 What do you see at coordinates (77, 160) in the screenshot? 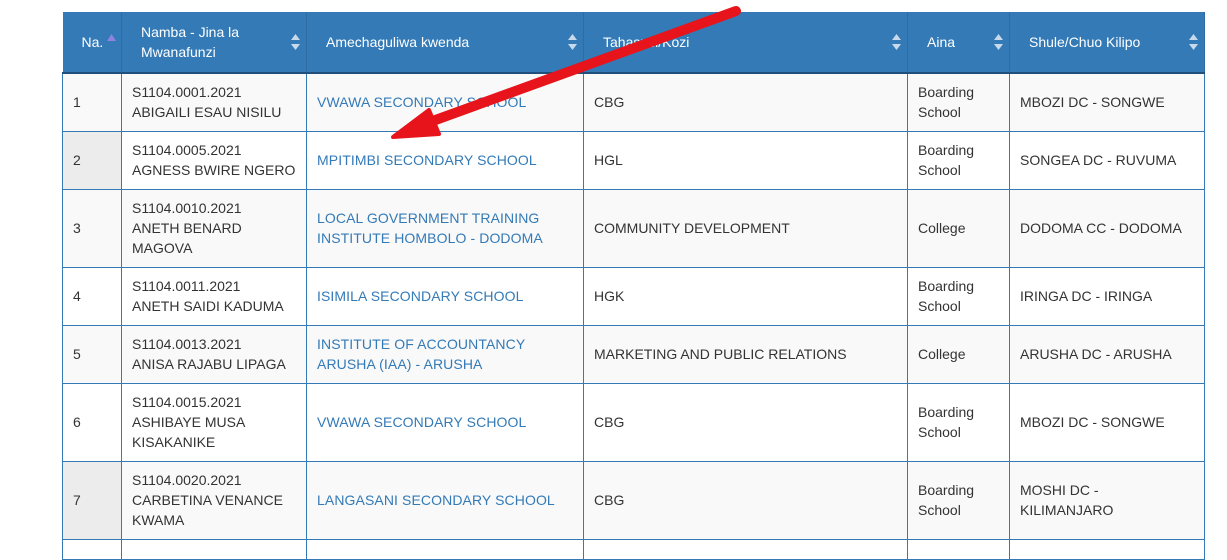
I see `row-number: 2` at bounding box center [77, 160].